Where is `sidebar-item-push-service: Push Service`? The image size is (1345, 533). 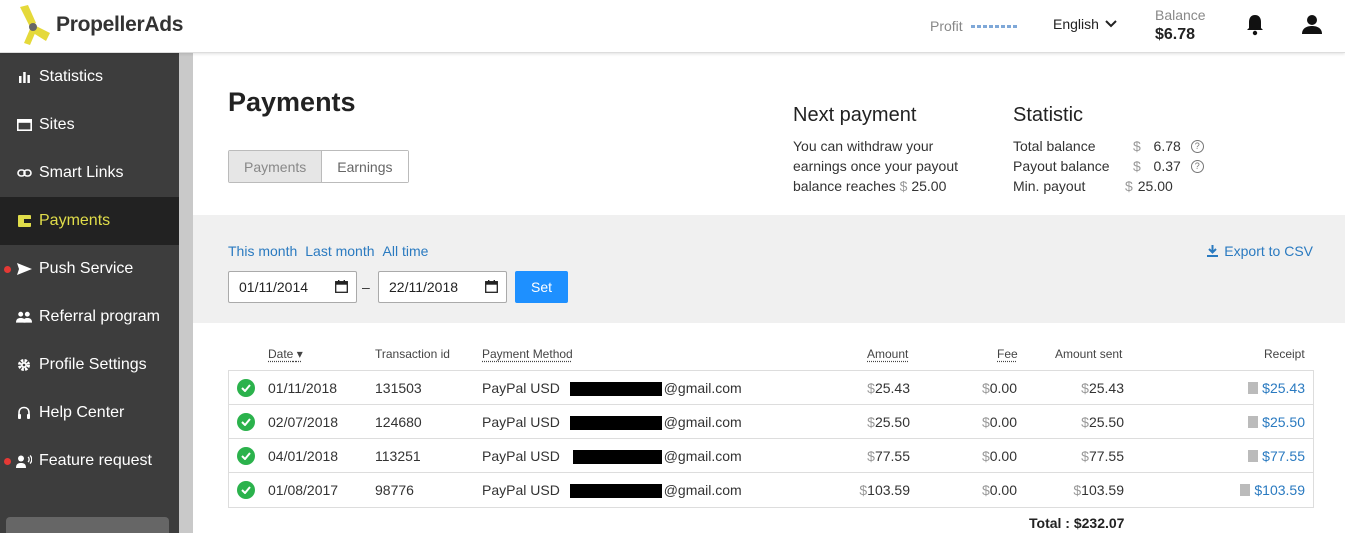 sidebar-item-push-service: Push Service is located at coordinates (89, 269).